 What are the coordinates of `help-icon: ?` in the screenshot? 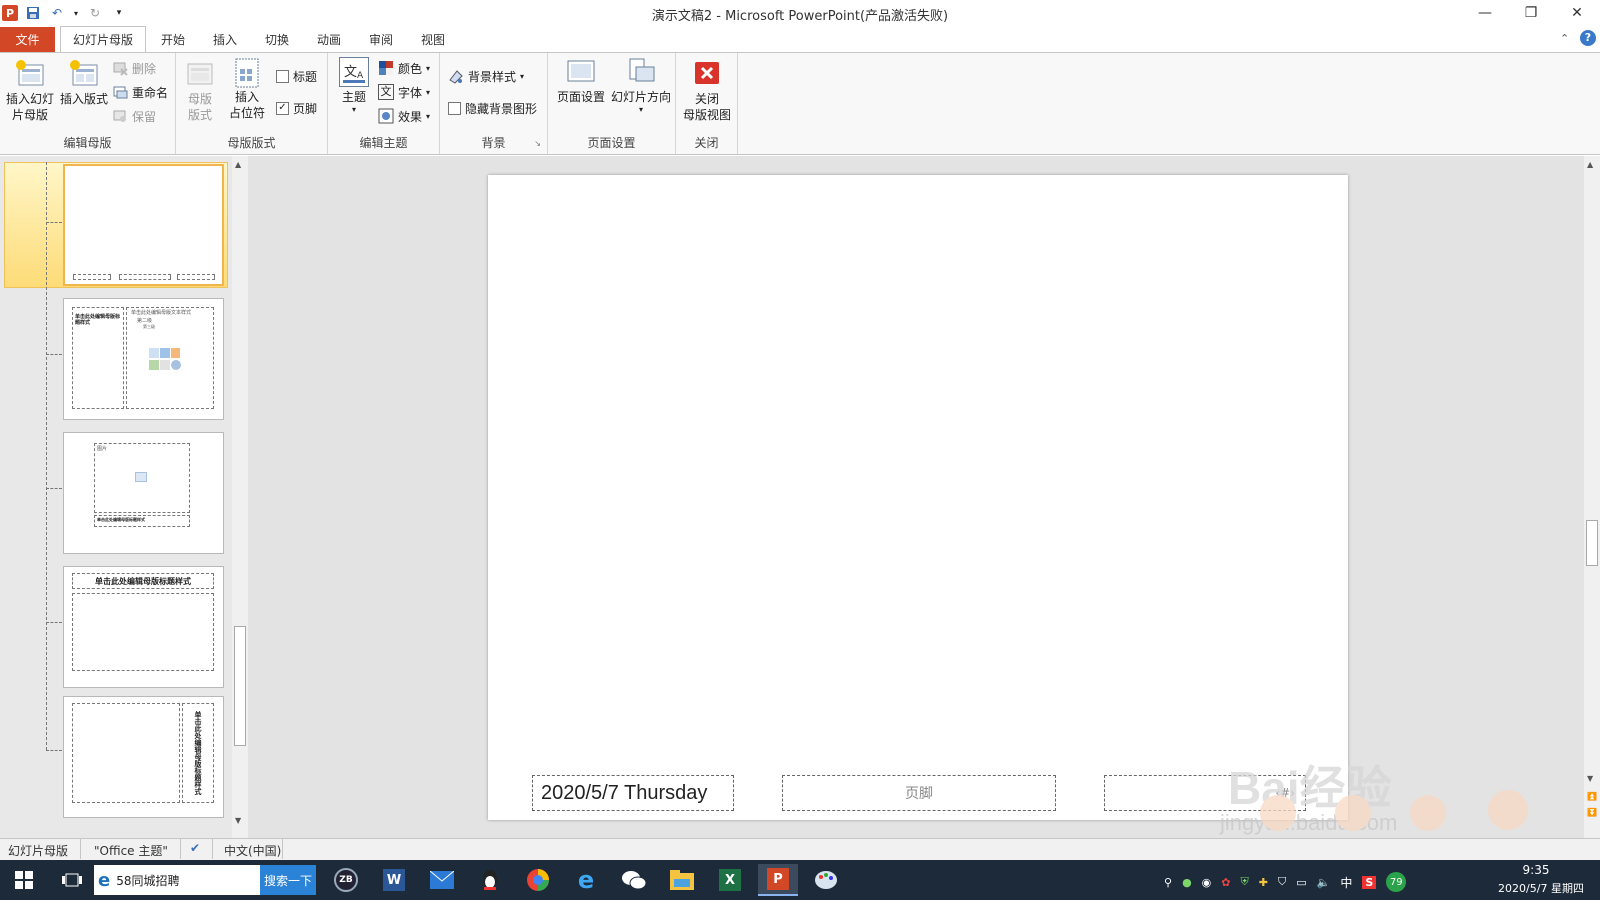 It's located at (1588, 38).